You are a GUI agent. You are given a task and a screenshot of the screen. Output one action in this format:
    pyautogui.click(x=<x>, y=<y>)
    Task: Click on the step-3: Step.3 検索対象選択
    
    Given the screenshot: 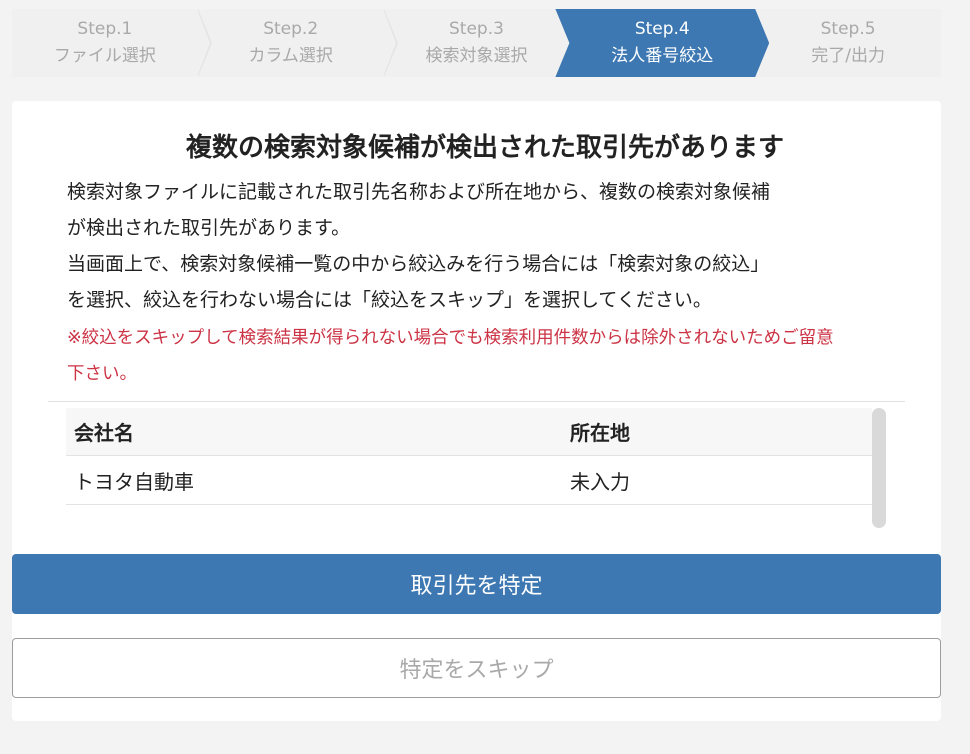 What is the action you would take?
    pyautogui.click(x=484, y=43)
    